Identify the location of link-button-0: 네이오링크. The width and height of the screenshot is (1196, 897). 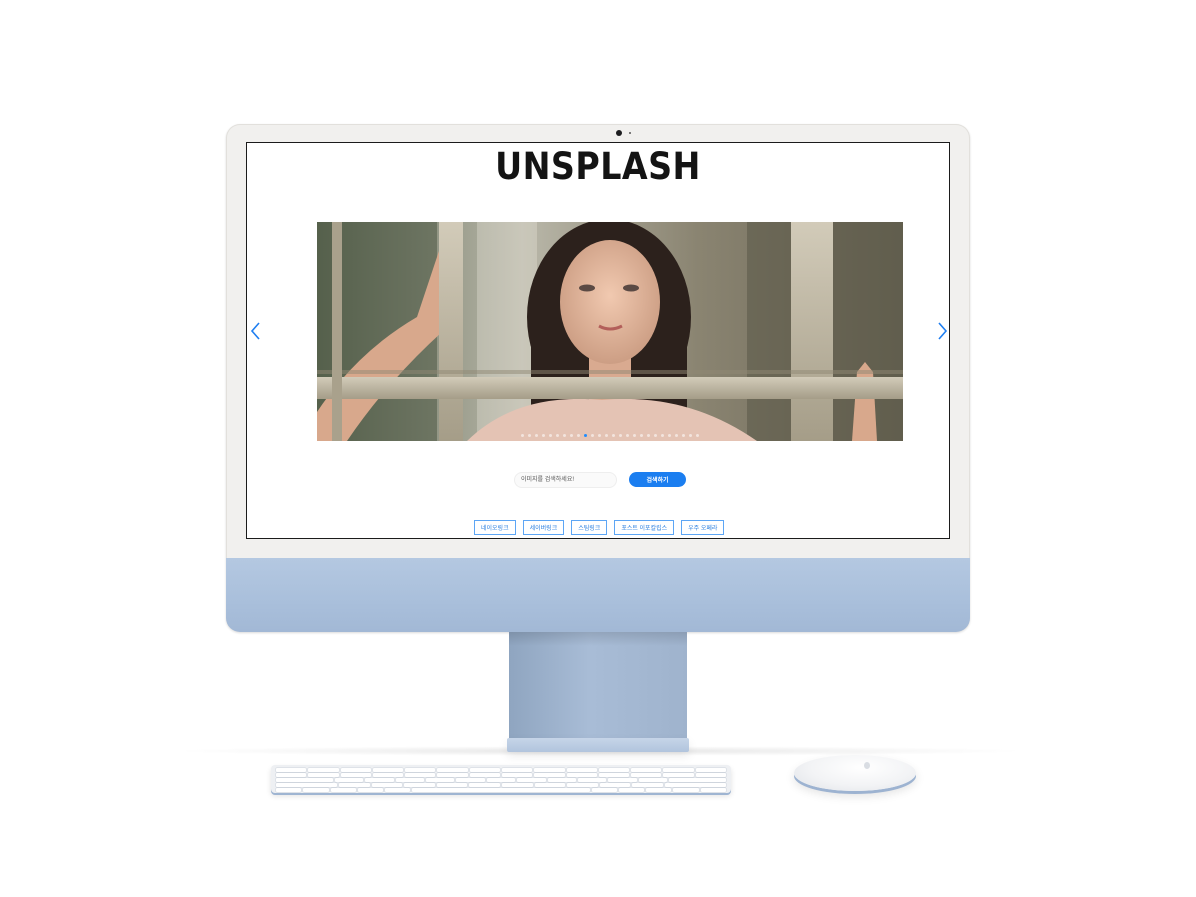
(495, 527).